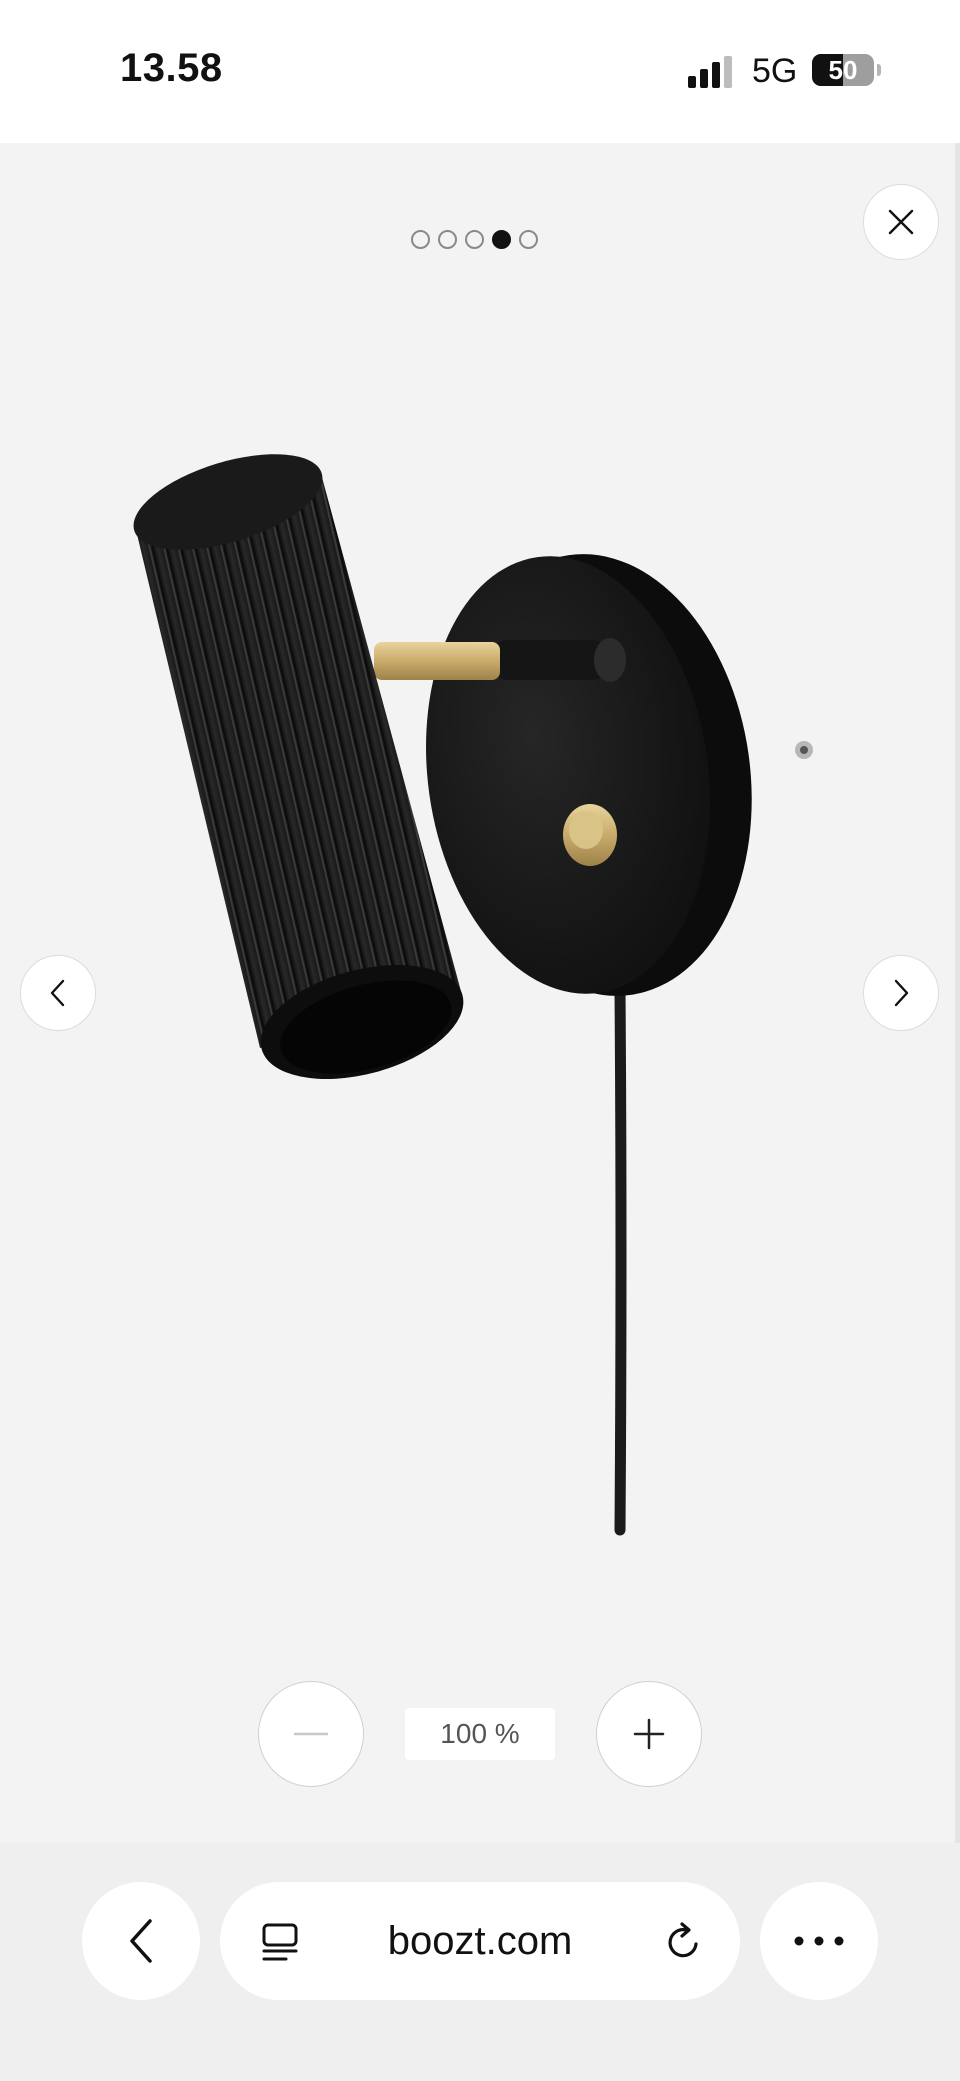 This screenshot has width=960, height=2081. I want to click on ellipsis-icon, so click(819, 1941).